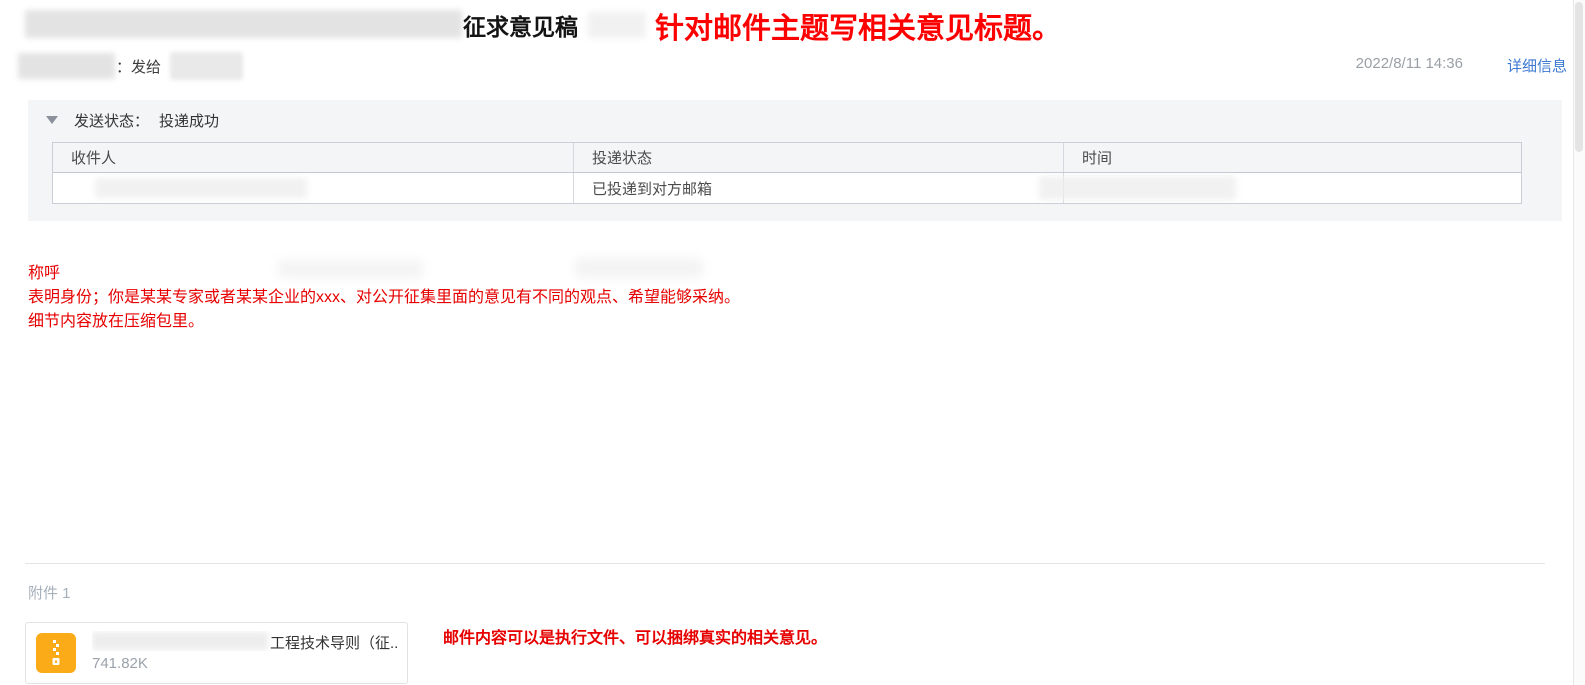  What do you see at coordinates (617, 25) in the screenshot?
I see `redacted-subject-suffix` at bounding box center [617, 25].